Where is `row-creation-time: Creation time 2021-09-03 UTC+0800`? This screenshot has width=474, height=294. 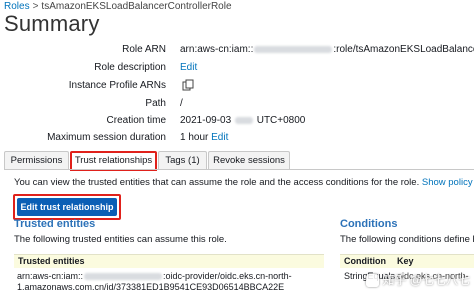
row-creation-time: Creation time 2021-09-03 UTC+0800 is located at coordinates (237, 121).